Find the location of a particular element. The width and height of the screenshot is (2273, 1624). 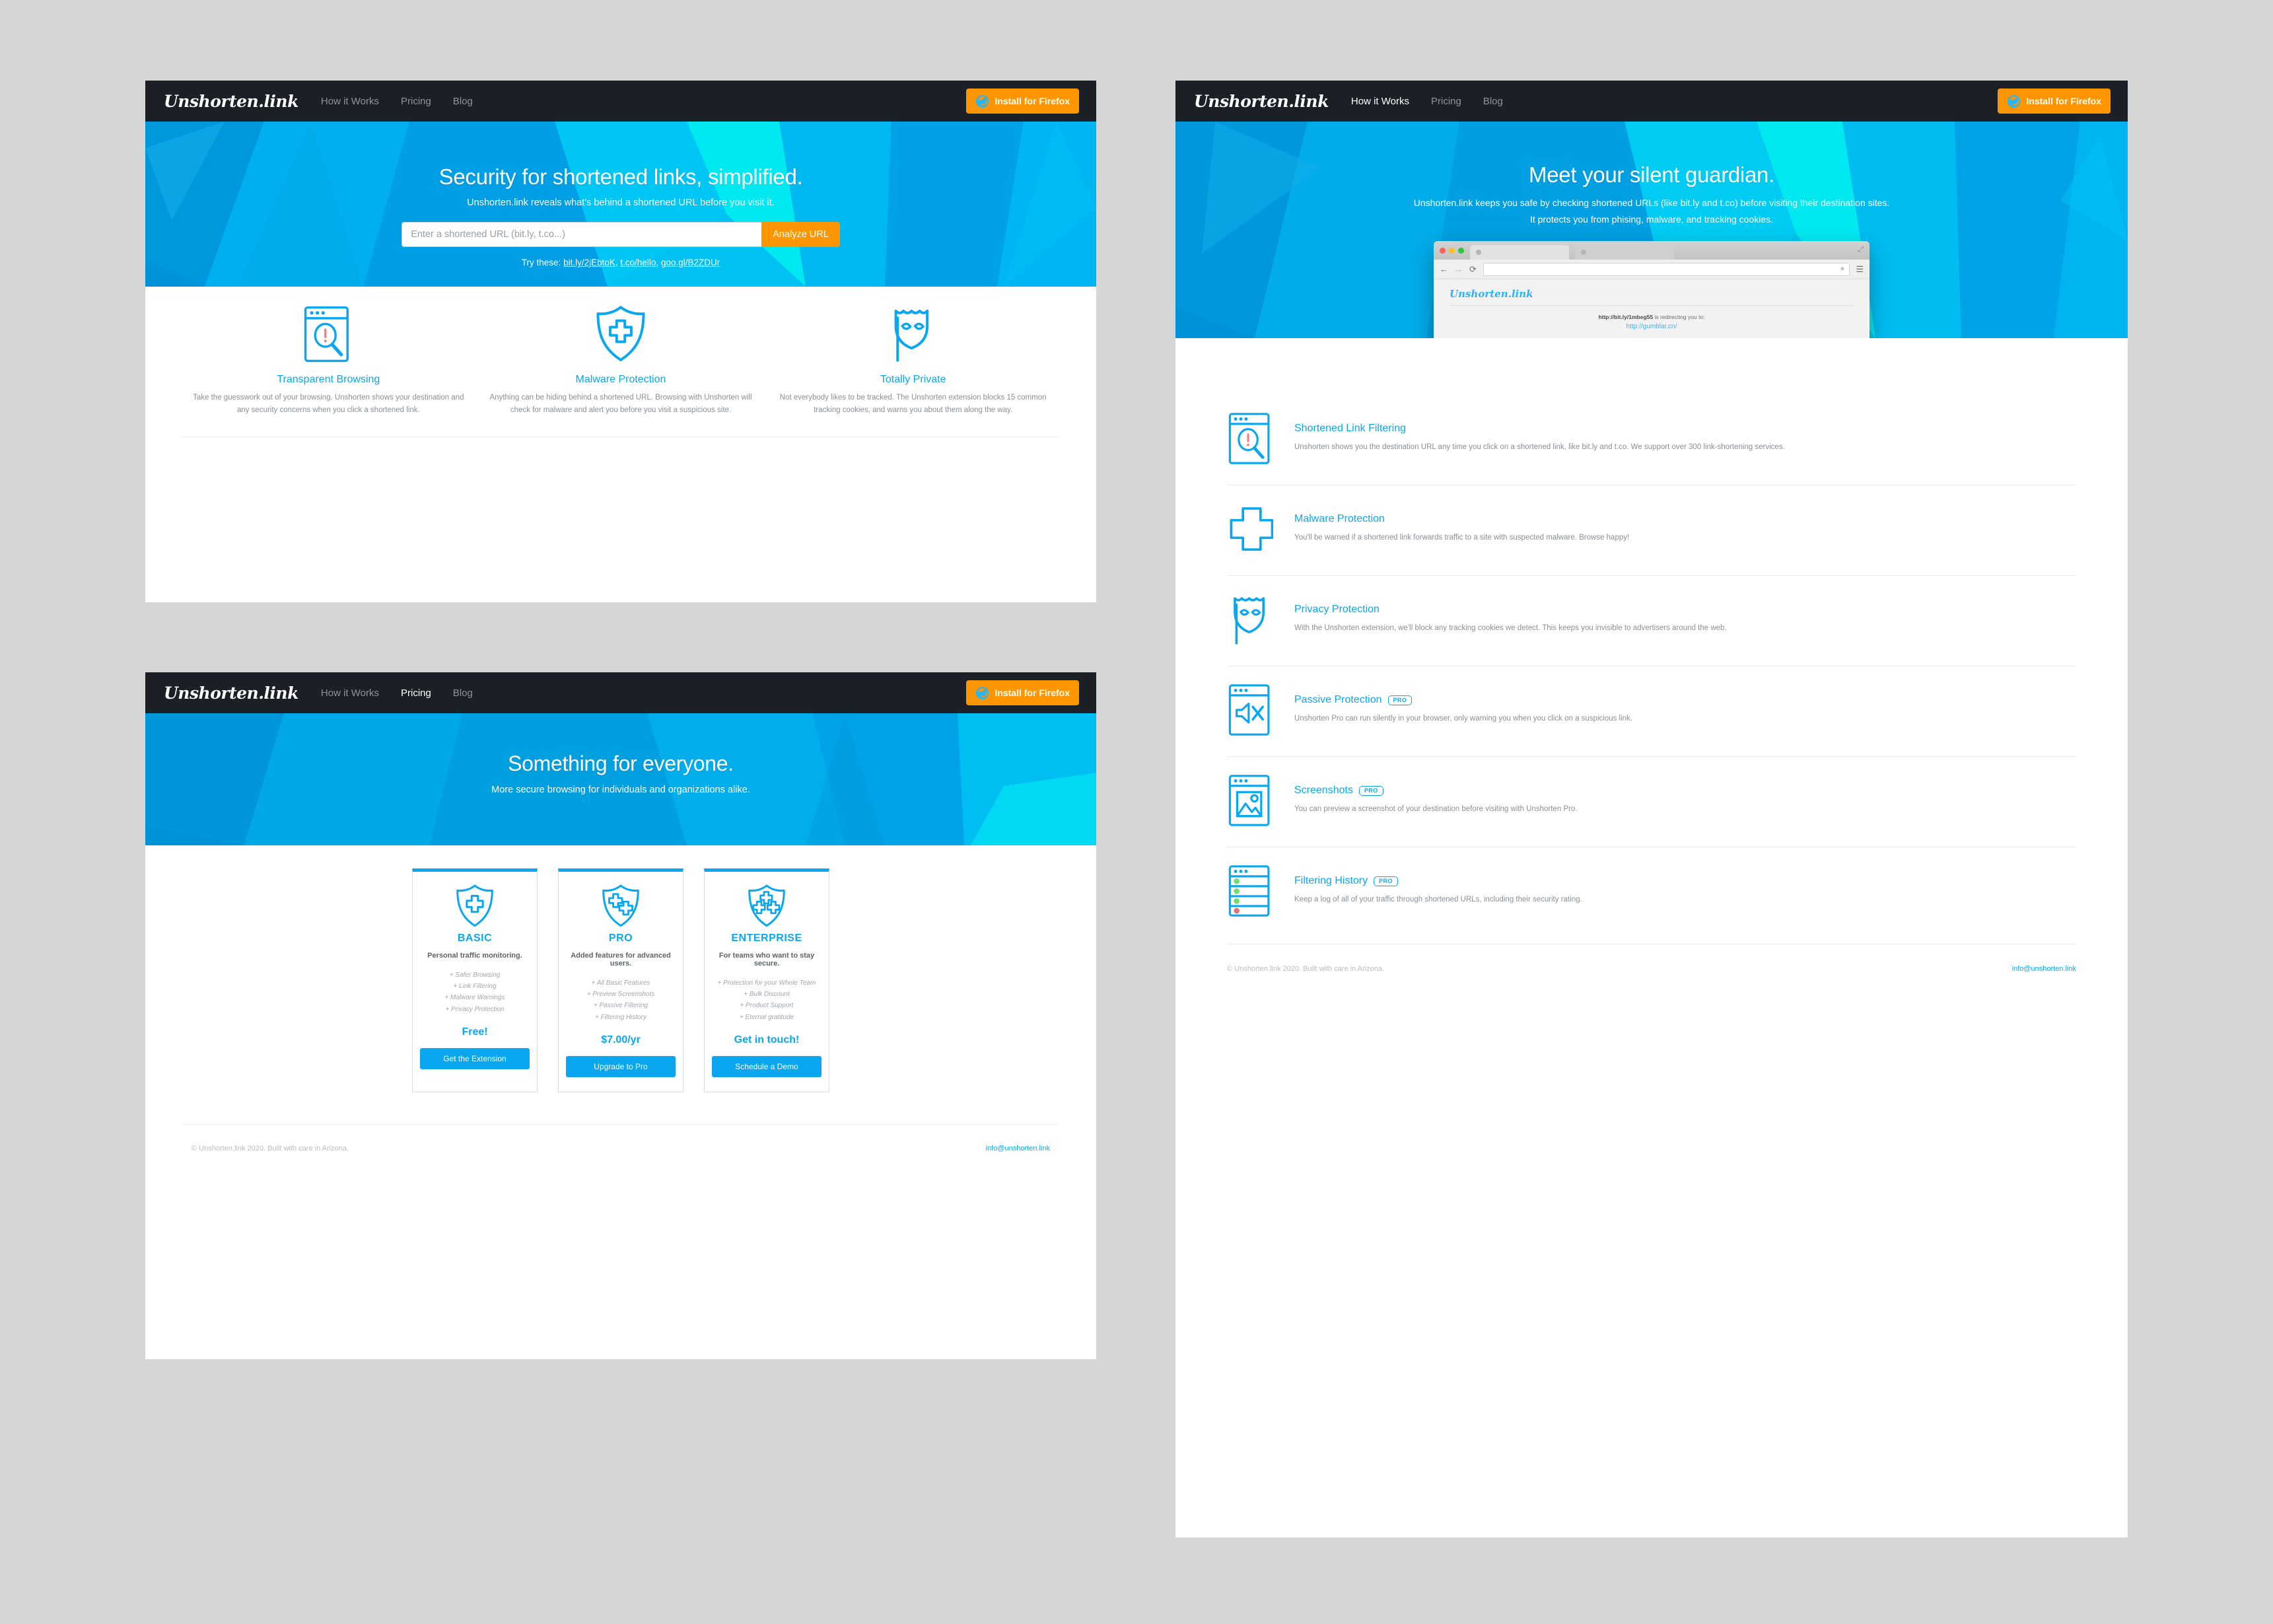

shield-two-cross-icon is located at coordinates (621, 906).